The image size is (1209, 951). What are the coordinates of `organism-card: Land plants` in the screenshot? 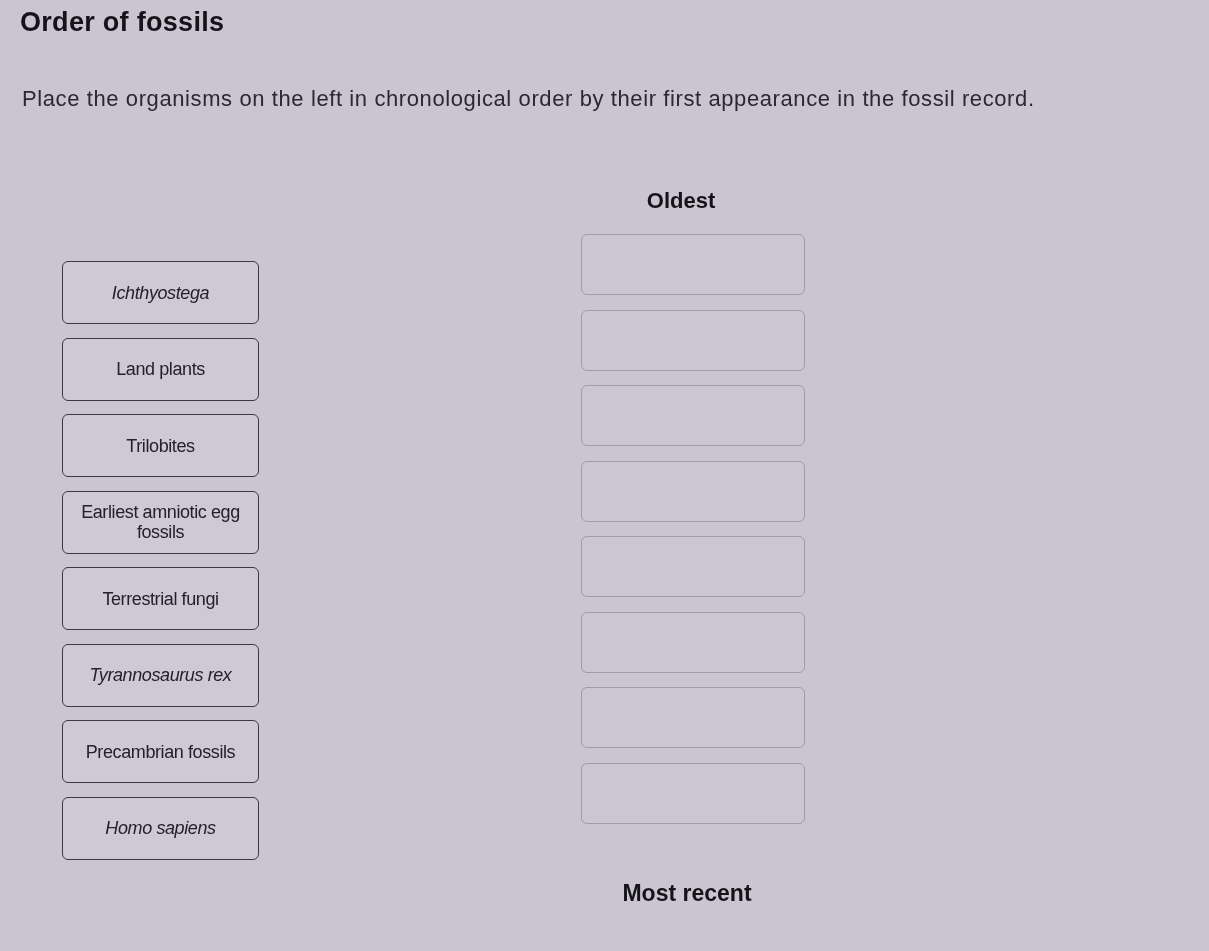 It's located at (160, 369).